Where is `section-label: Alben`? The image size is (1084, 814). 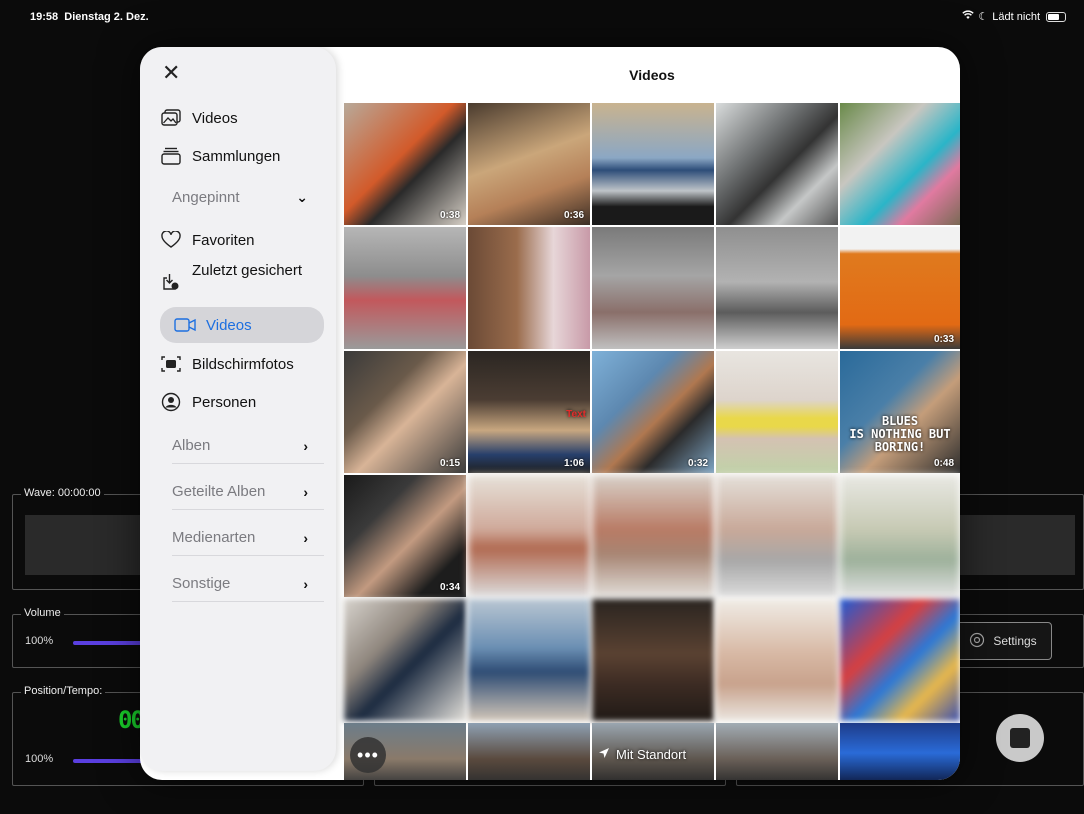 section-label: Alben is located at coordinates (191, 445).